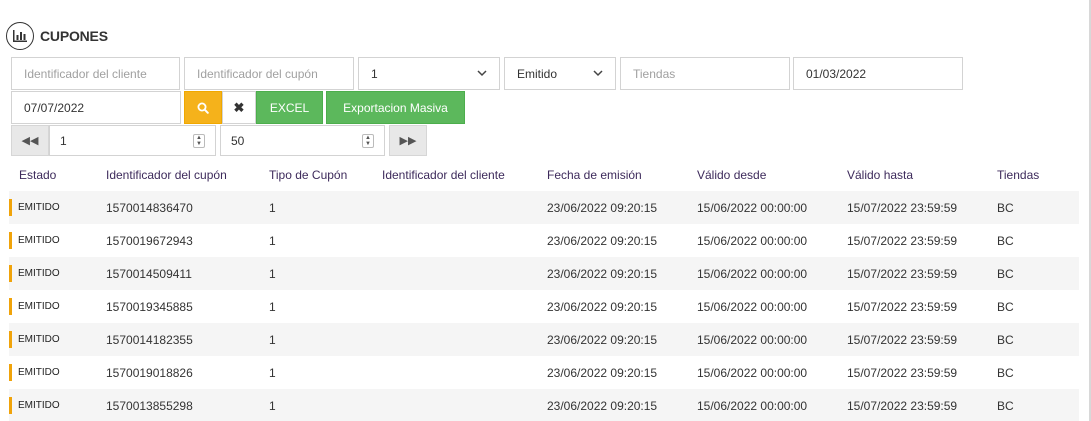 The height and width of the screenshot is (421, 1091). Describe the element at coordinates (166, 174) in the screenshot. I see `column-header: Identificador del cupón` at that location.